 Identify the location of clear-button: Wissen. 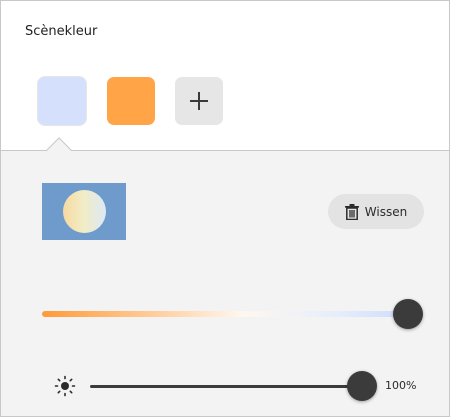
(376, 211).